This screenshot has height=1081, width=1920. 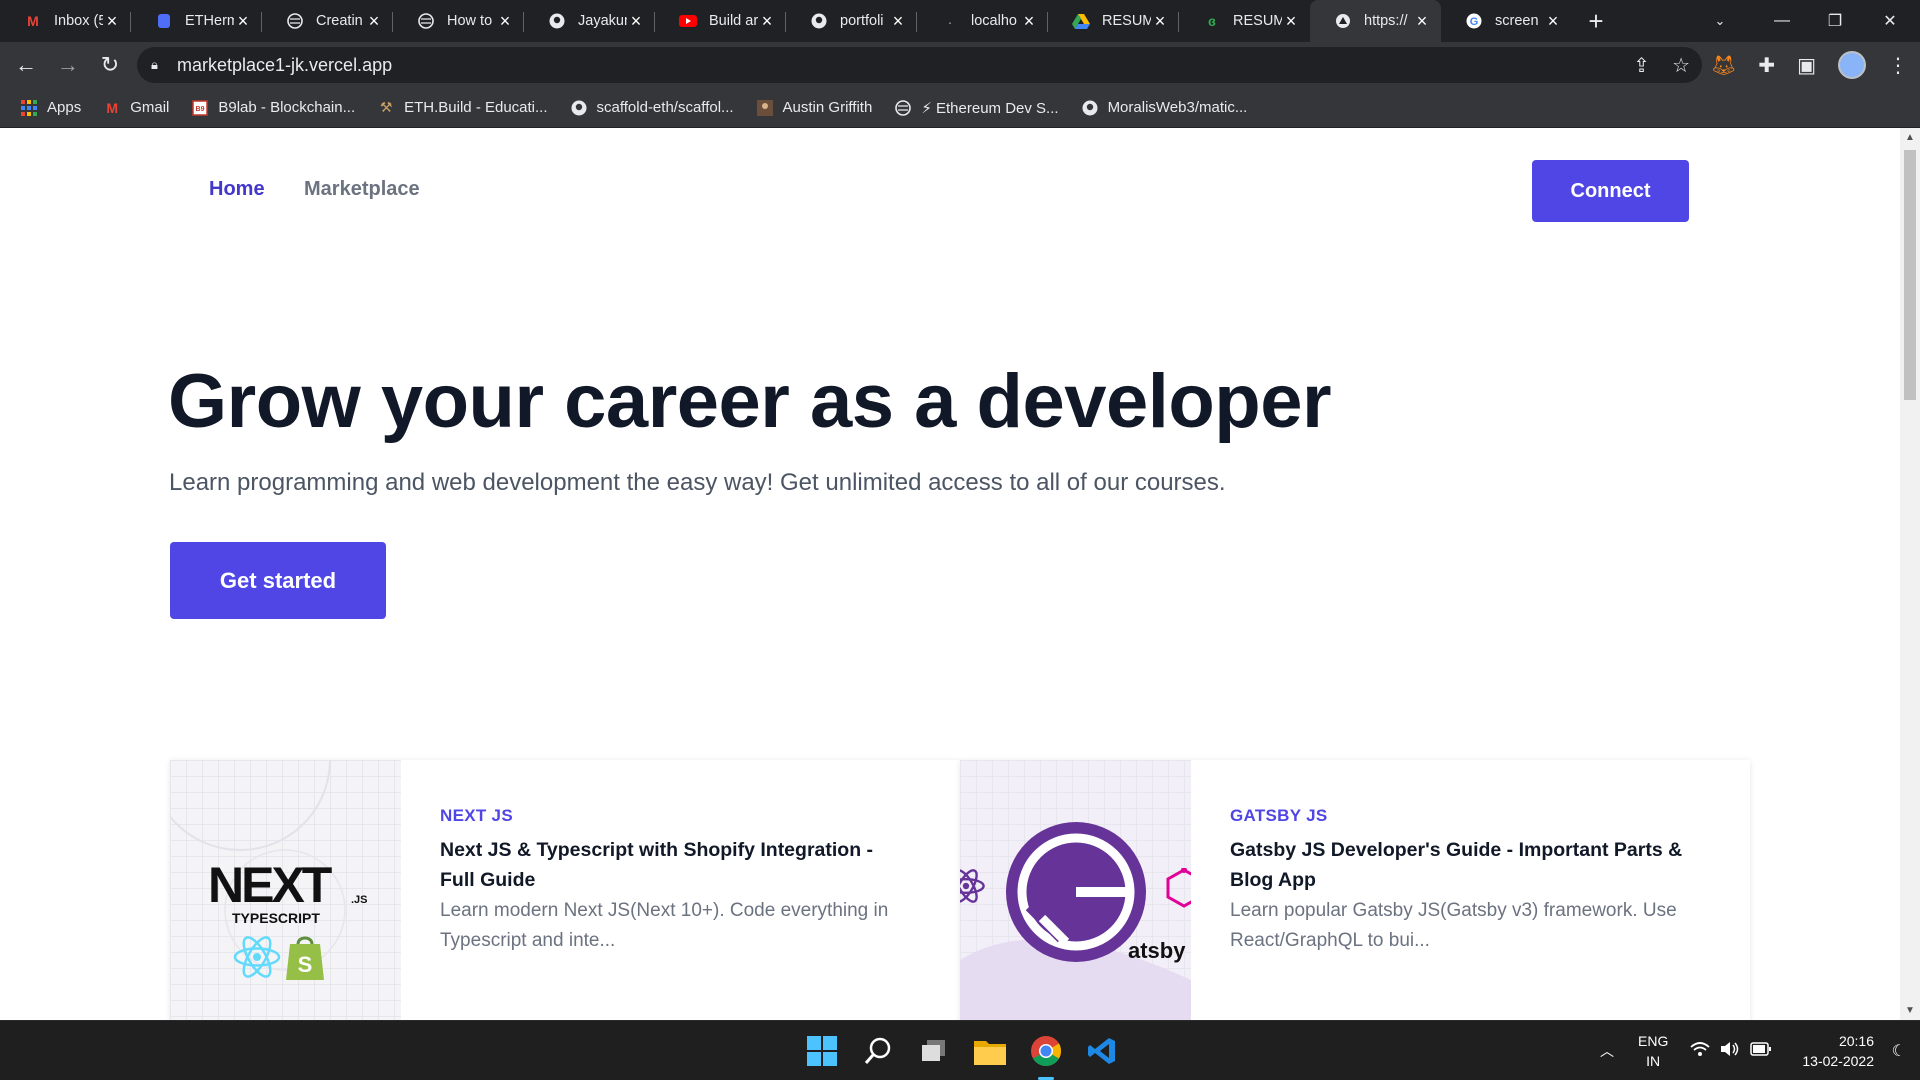 I want to click on browser-tab: ɞ RESUM ×, so click(x=1244, y=21).